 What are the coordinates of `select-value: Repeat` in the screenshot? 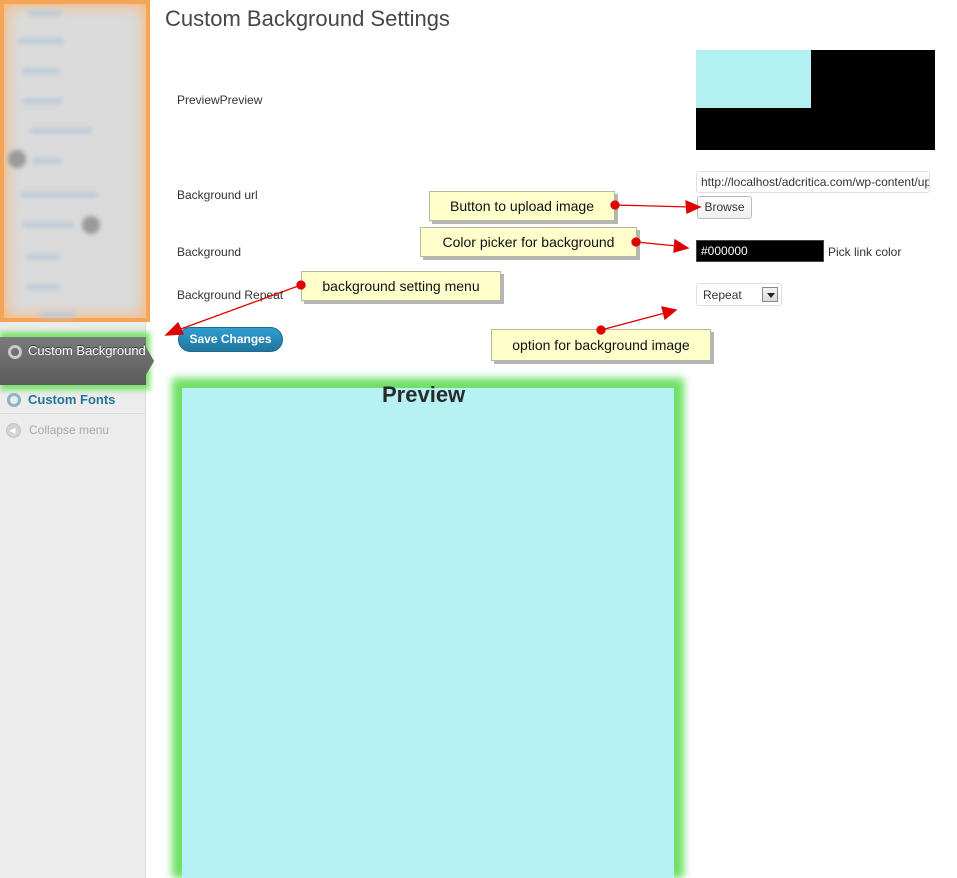 It's located at (722, 295).